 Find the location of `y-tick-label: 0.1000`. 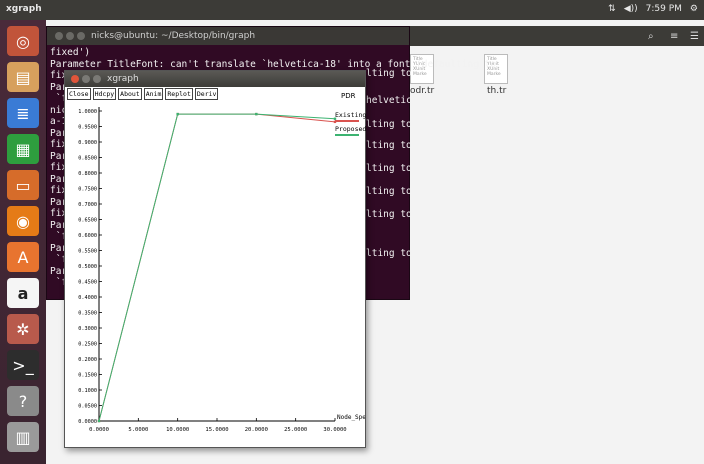

y-tick-label: 0.1000 is located at coordinates (87, 391).